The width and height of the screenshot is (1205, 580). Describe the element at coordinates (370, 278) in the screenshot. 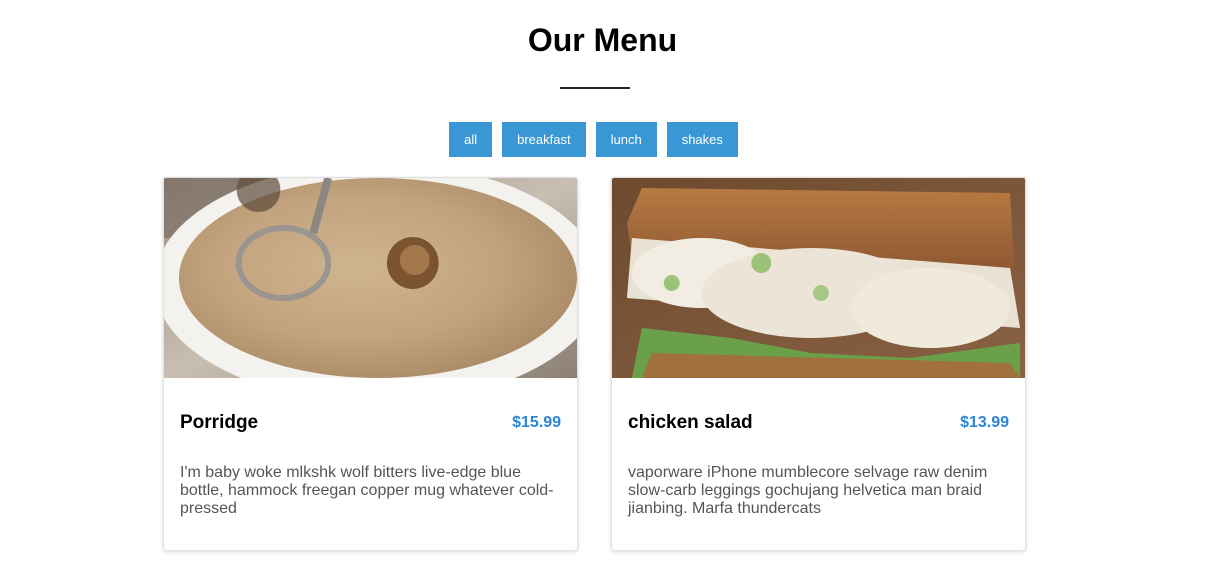

I see `porridge-image` at that location.